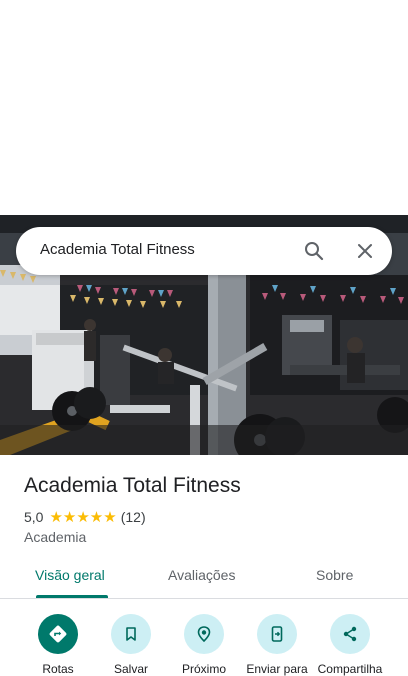 The width and height of the screenshot is (408, 676). What do you see at coordinates (204, 634) in the screenshot?
I see `nearby-icon` at bounding box center [204, 634].